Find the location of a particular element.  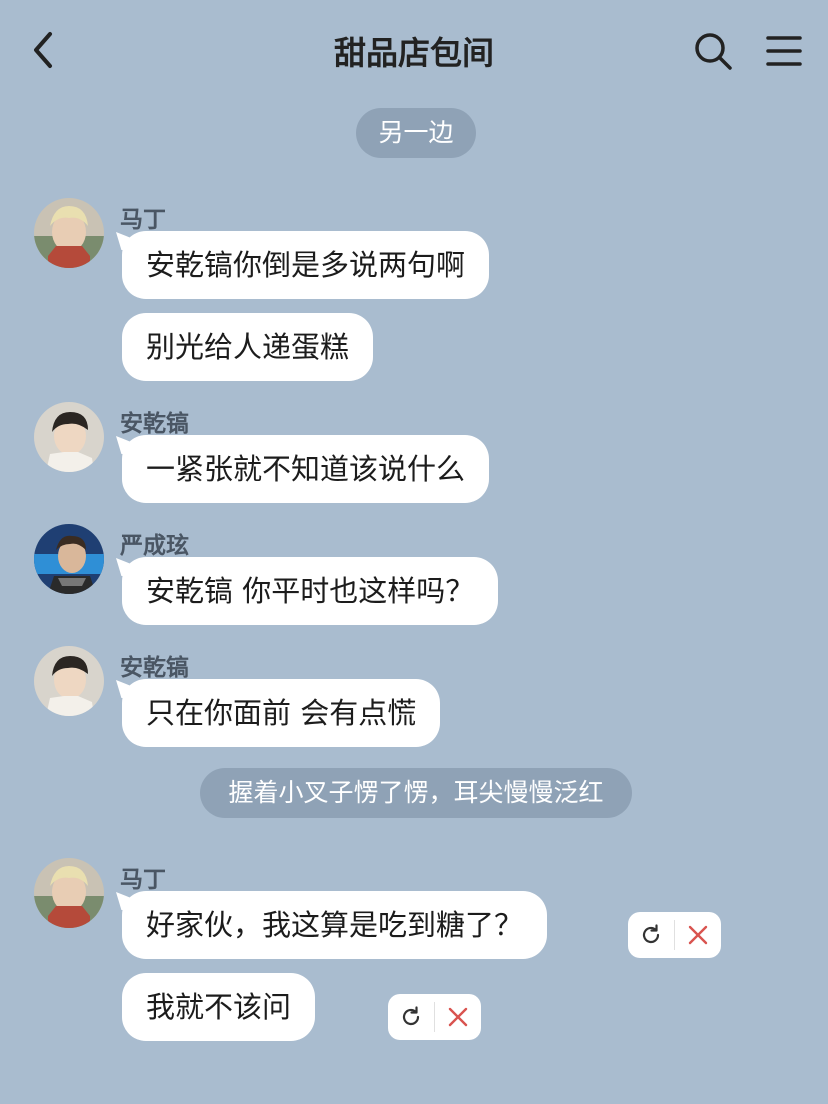

hamburger-menu-icon is located at coordinates (784, 51).